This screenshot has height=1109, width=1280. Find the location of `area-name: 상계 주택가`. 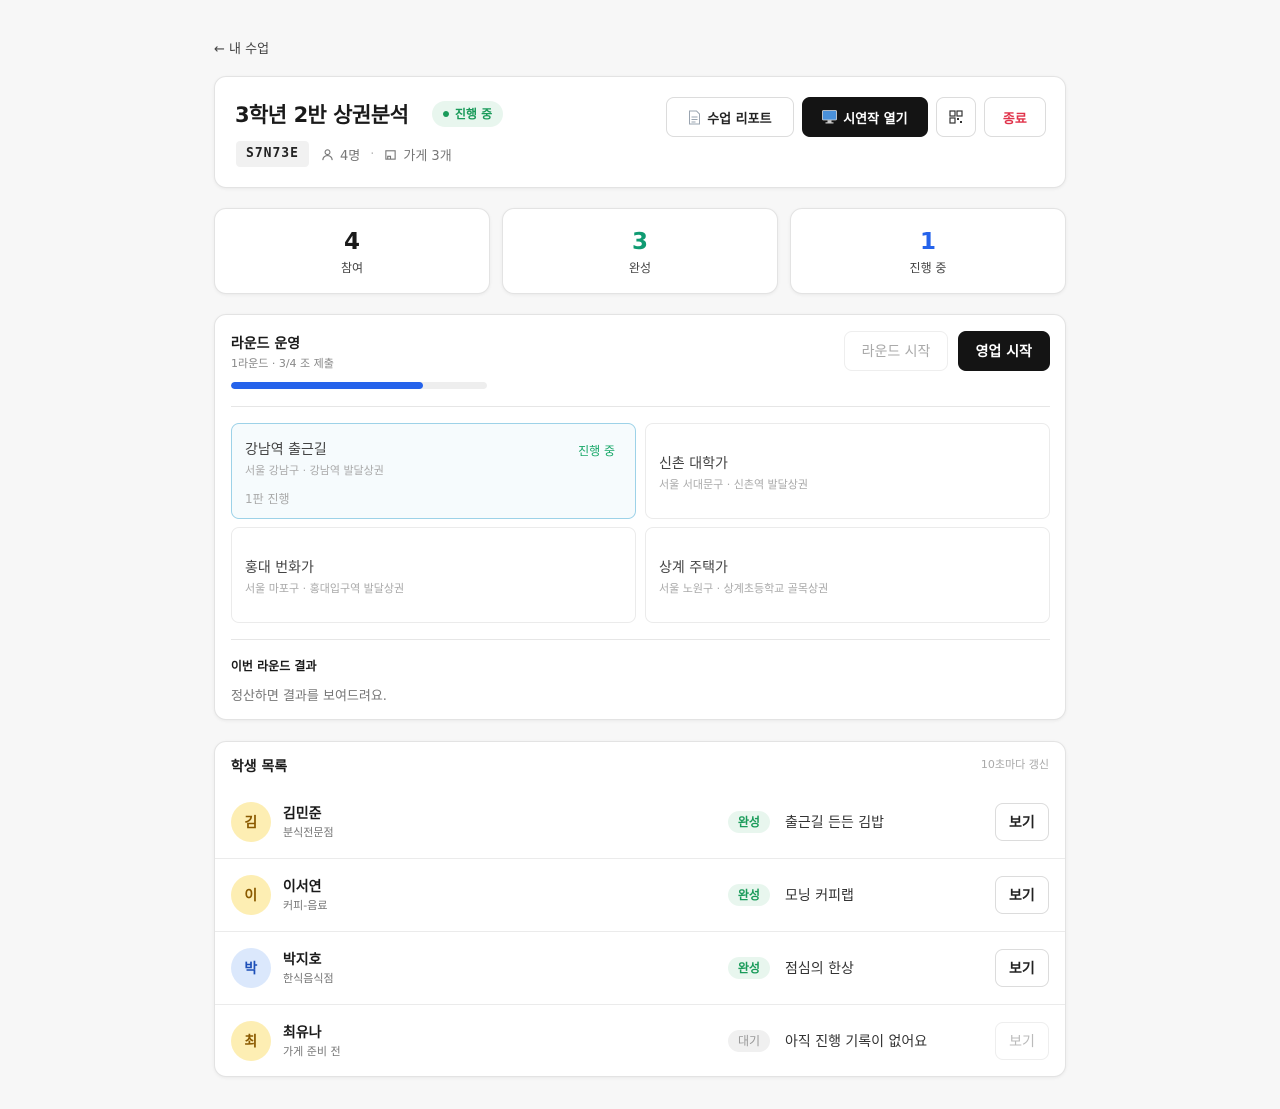

area-name: 상계 주택가 is located at coordinates (693, 568).